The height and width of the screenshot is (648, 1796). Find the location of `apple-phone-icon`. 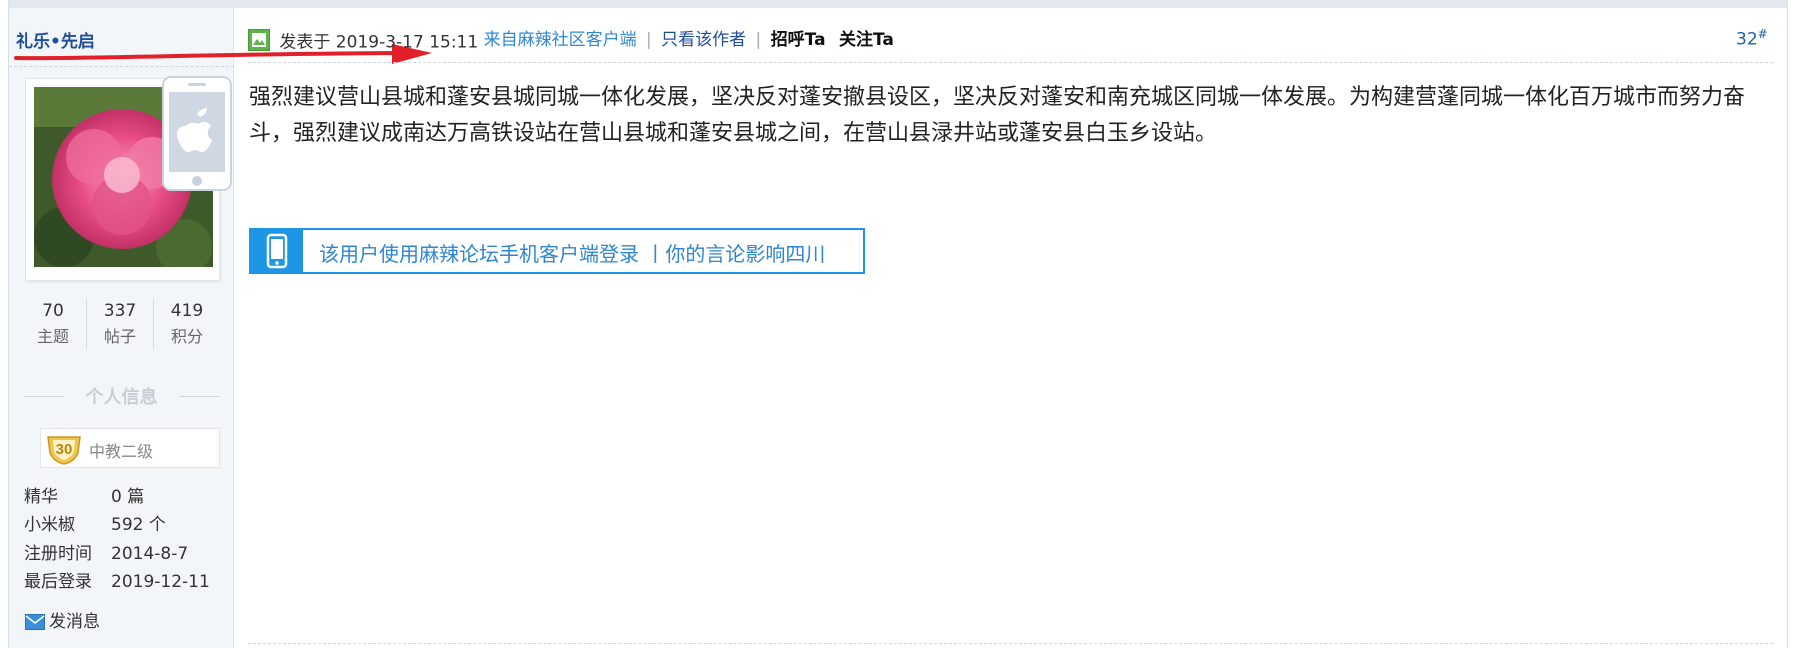

apple-phone-icon is located at coordinates (197, 133).